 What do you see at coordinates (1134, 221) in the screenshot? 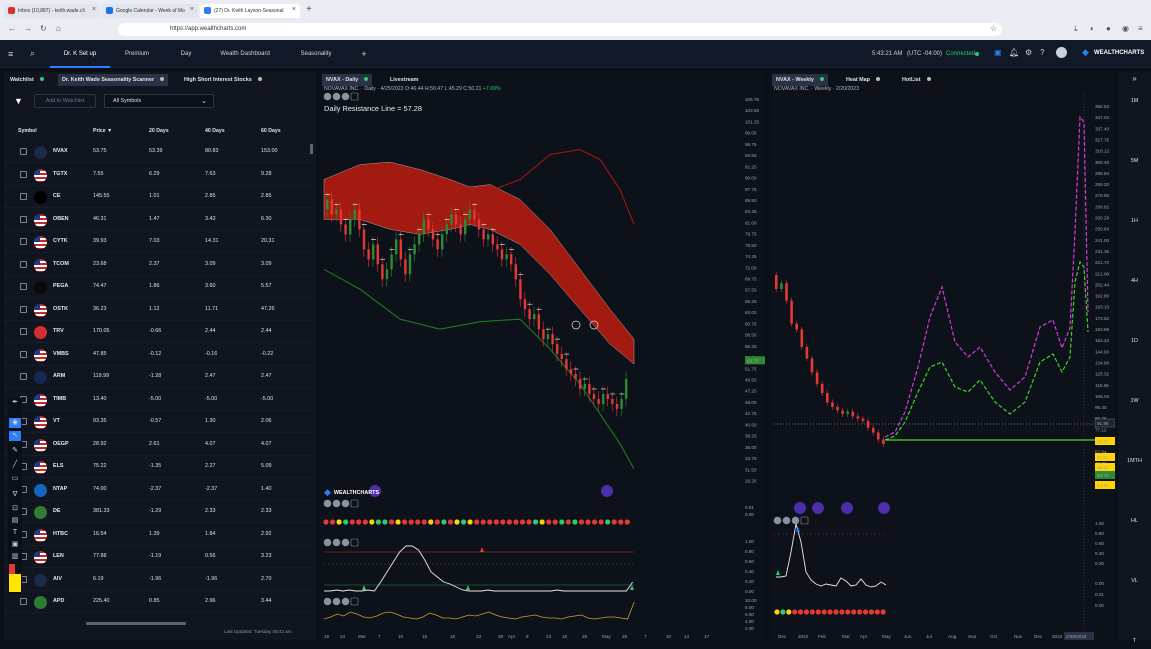
I see `timeframe-1h: 1H` at bounding box center [1134, 221].